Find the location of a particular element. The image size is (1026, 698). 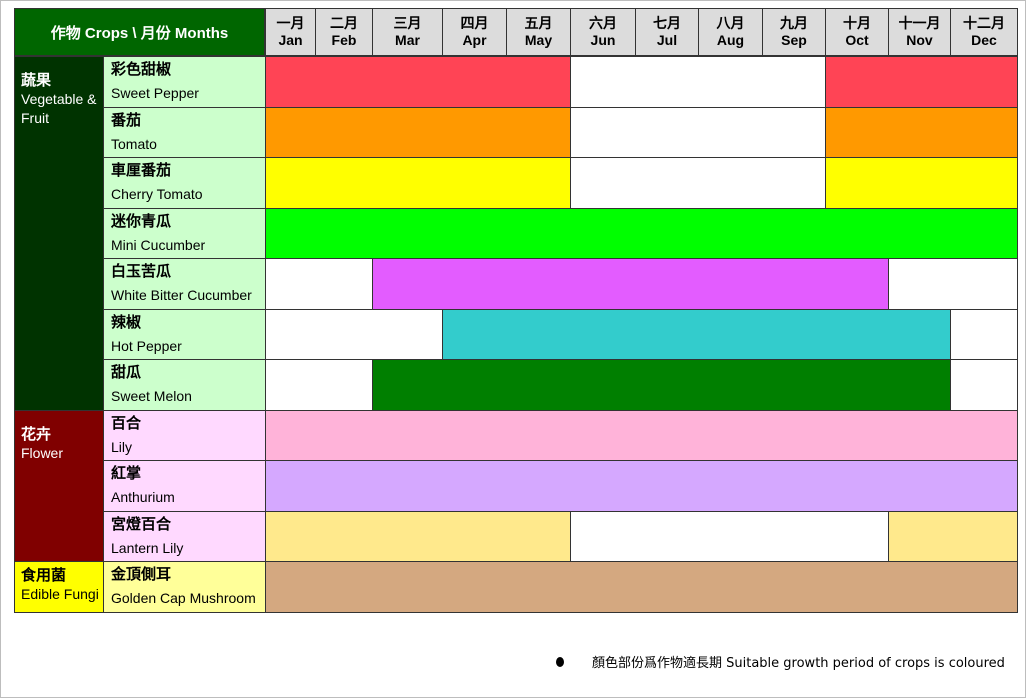

crop-en-label: Golden Cap Mushroom is located at coordinates (183, 598).